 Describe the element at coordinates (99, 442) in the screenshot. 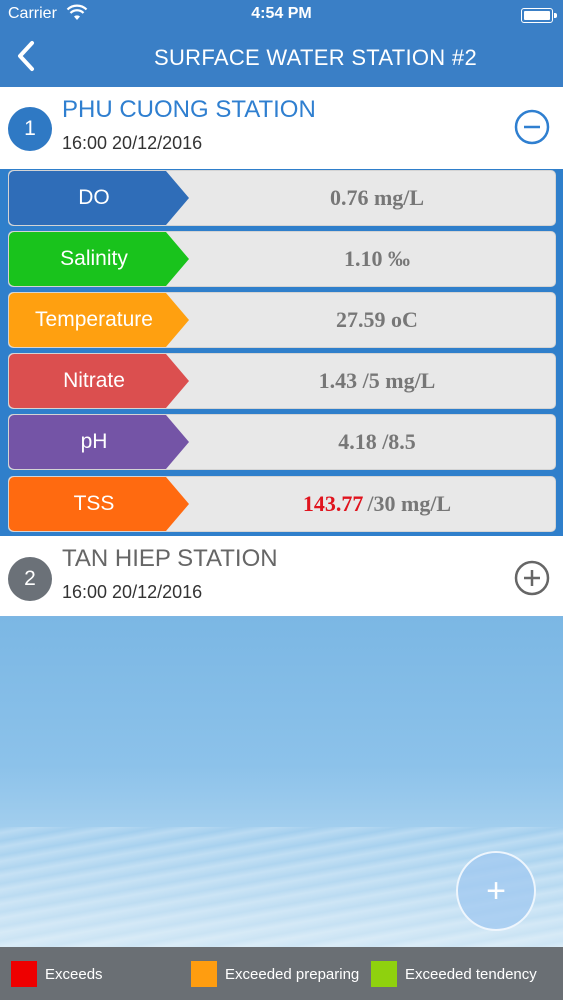

I see `parameter-tag: pH` at that location.